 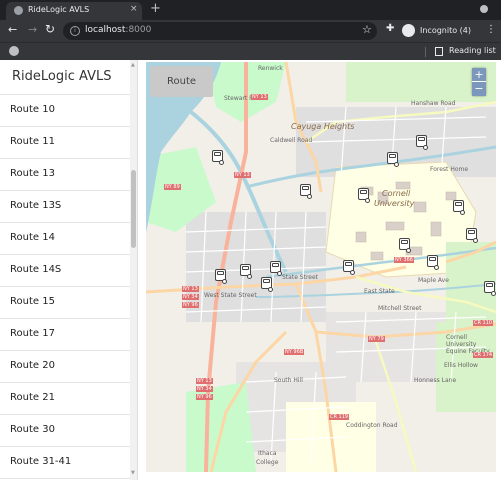 I want to click on scroll-down-icon: ▼, so click(x=133, y=473).